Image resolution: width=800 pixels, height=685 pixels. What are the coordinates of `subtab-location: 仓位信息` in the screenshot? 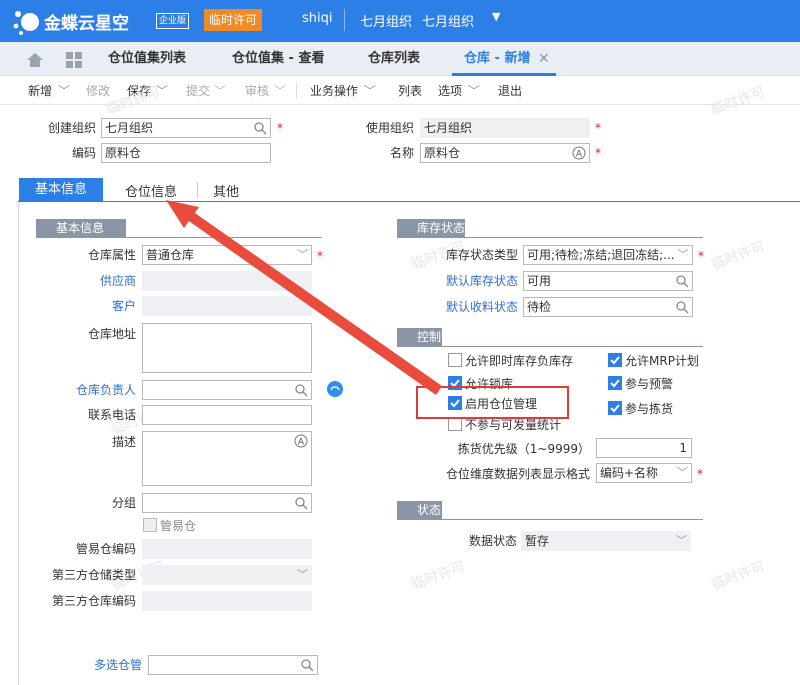 It's located at (151, 190).